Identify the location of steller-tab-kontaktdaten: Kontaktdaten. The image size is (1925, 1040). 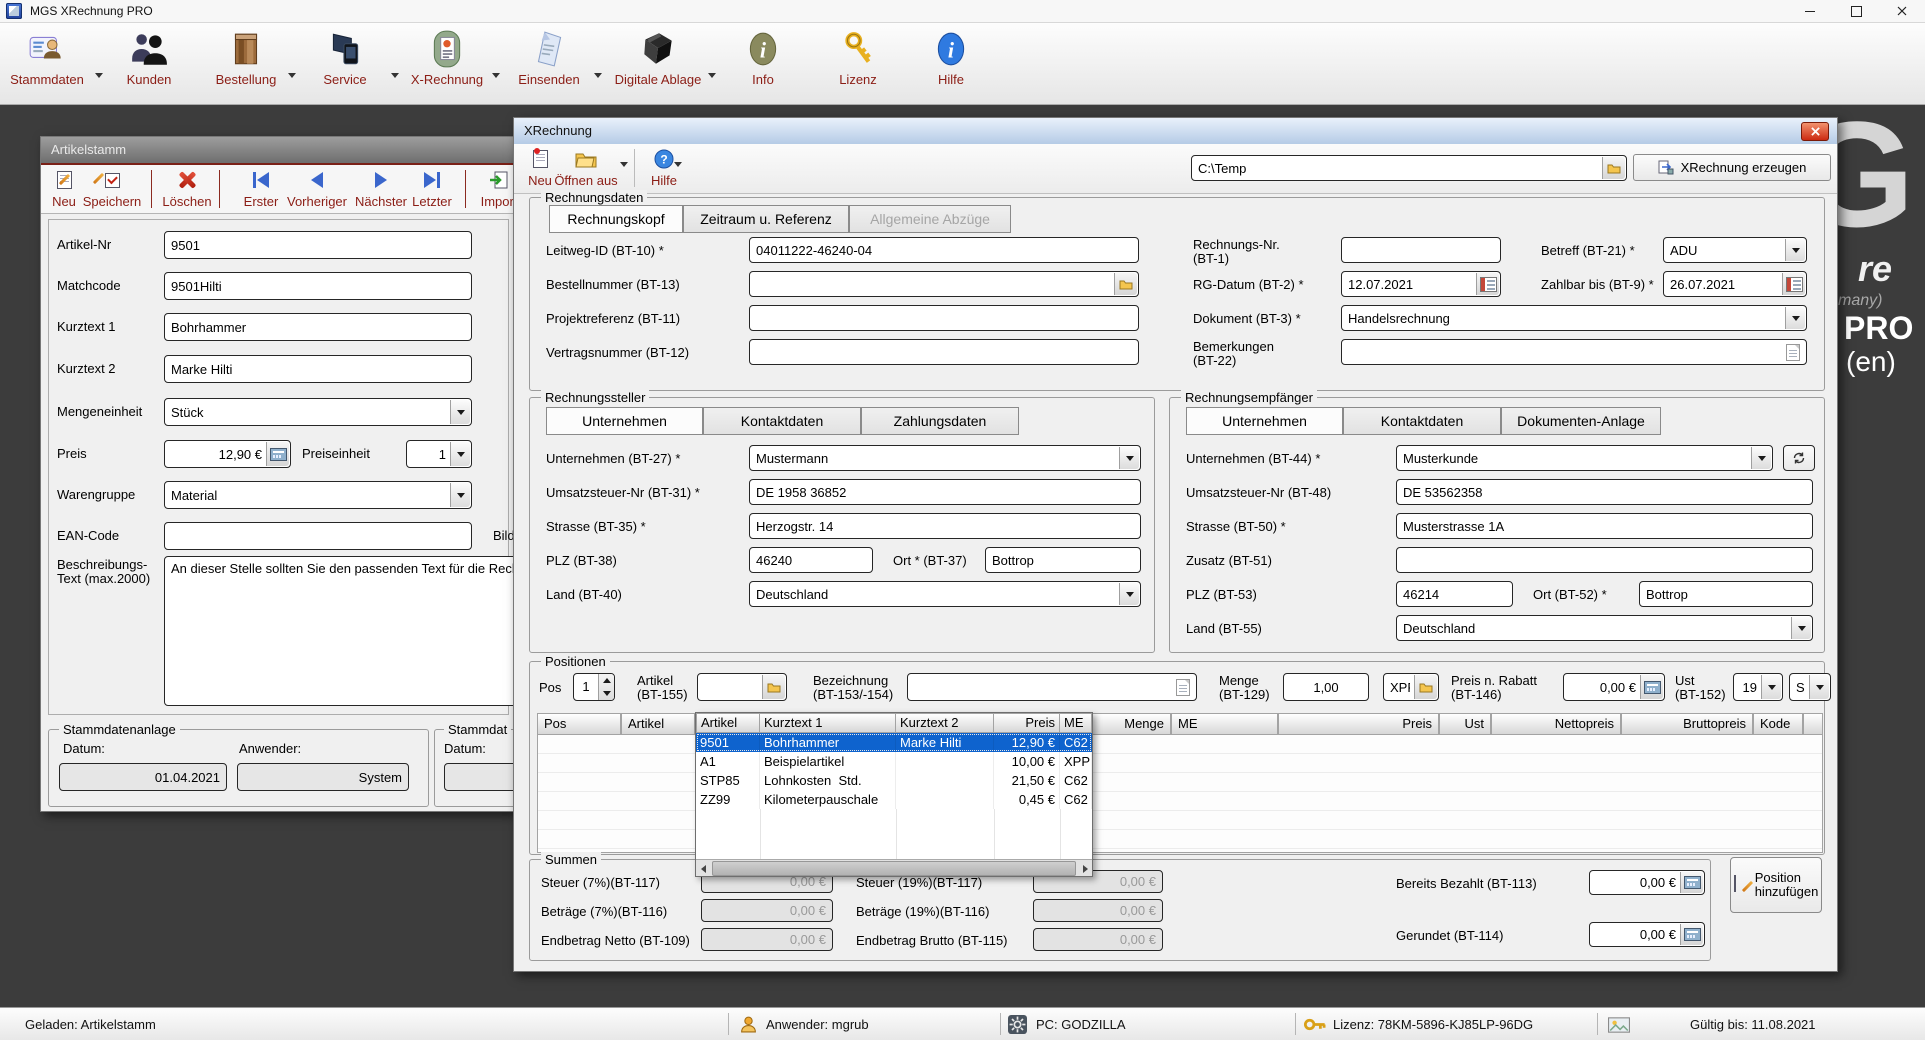
(782, 421).